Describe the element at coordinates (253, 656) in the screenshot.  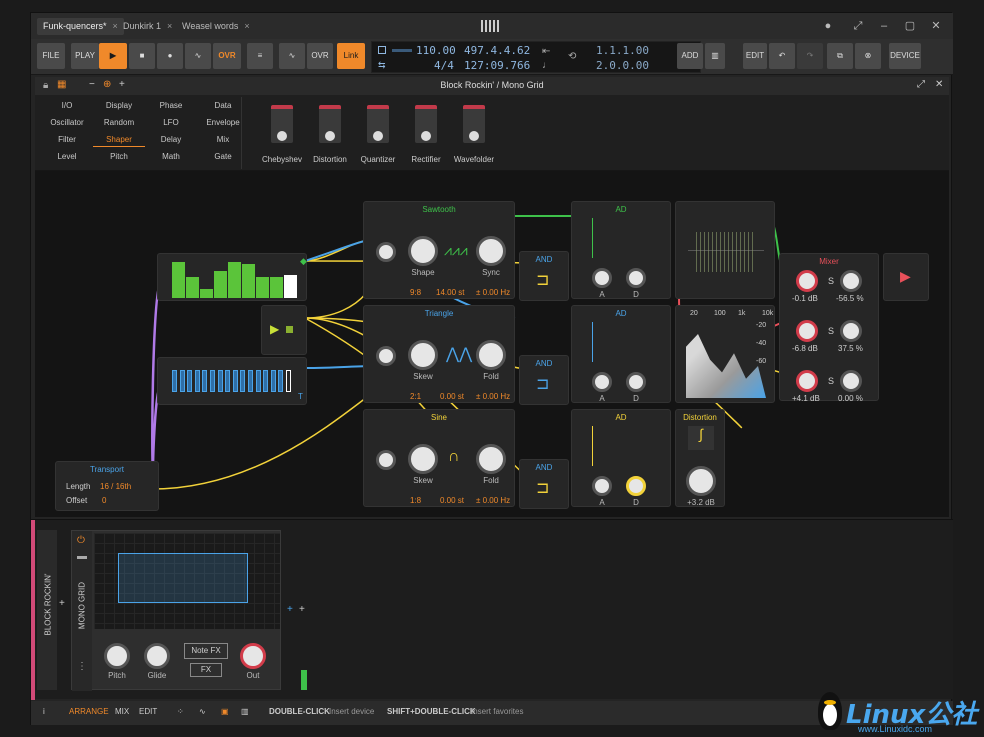
I see `output-knob` at that location.